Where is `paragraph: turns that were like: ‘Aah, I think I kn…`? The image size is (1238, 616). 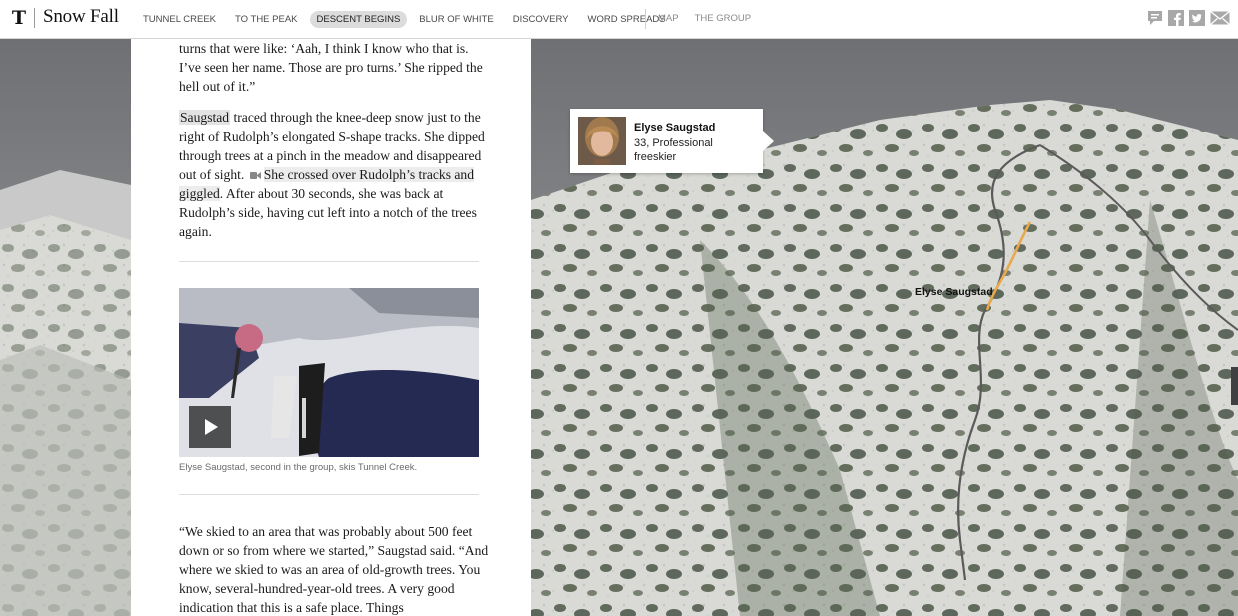 paragraph: turns that were like: ‘Aah, I think I kn… is located at coordinates (331, 67).